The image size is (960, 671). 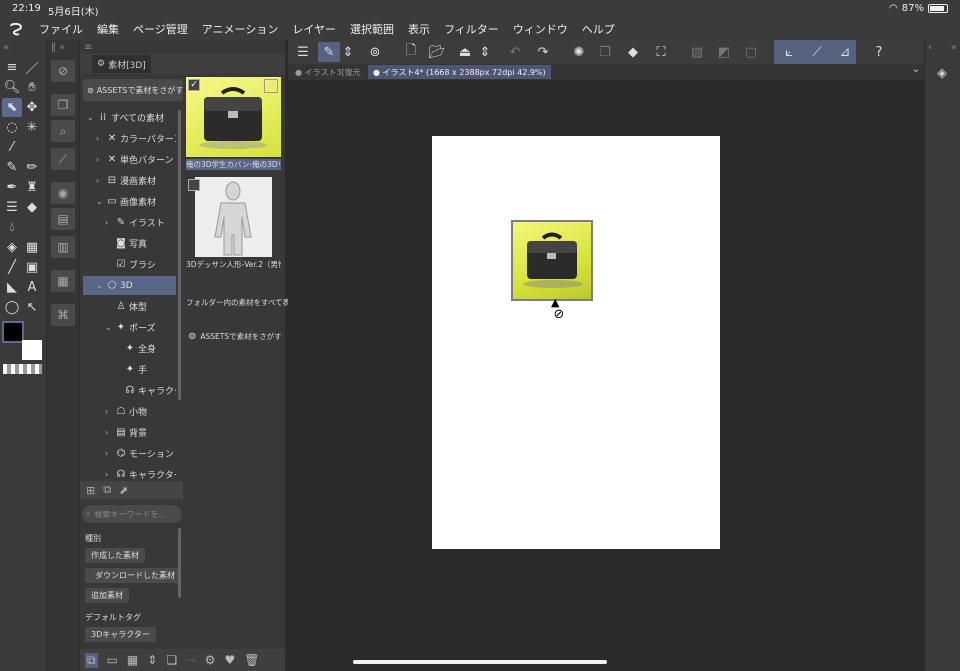 I want to click on transform-icon: ⛶, so click(x=661, y=52).